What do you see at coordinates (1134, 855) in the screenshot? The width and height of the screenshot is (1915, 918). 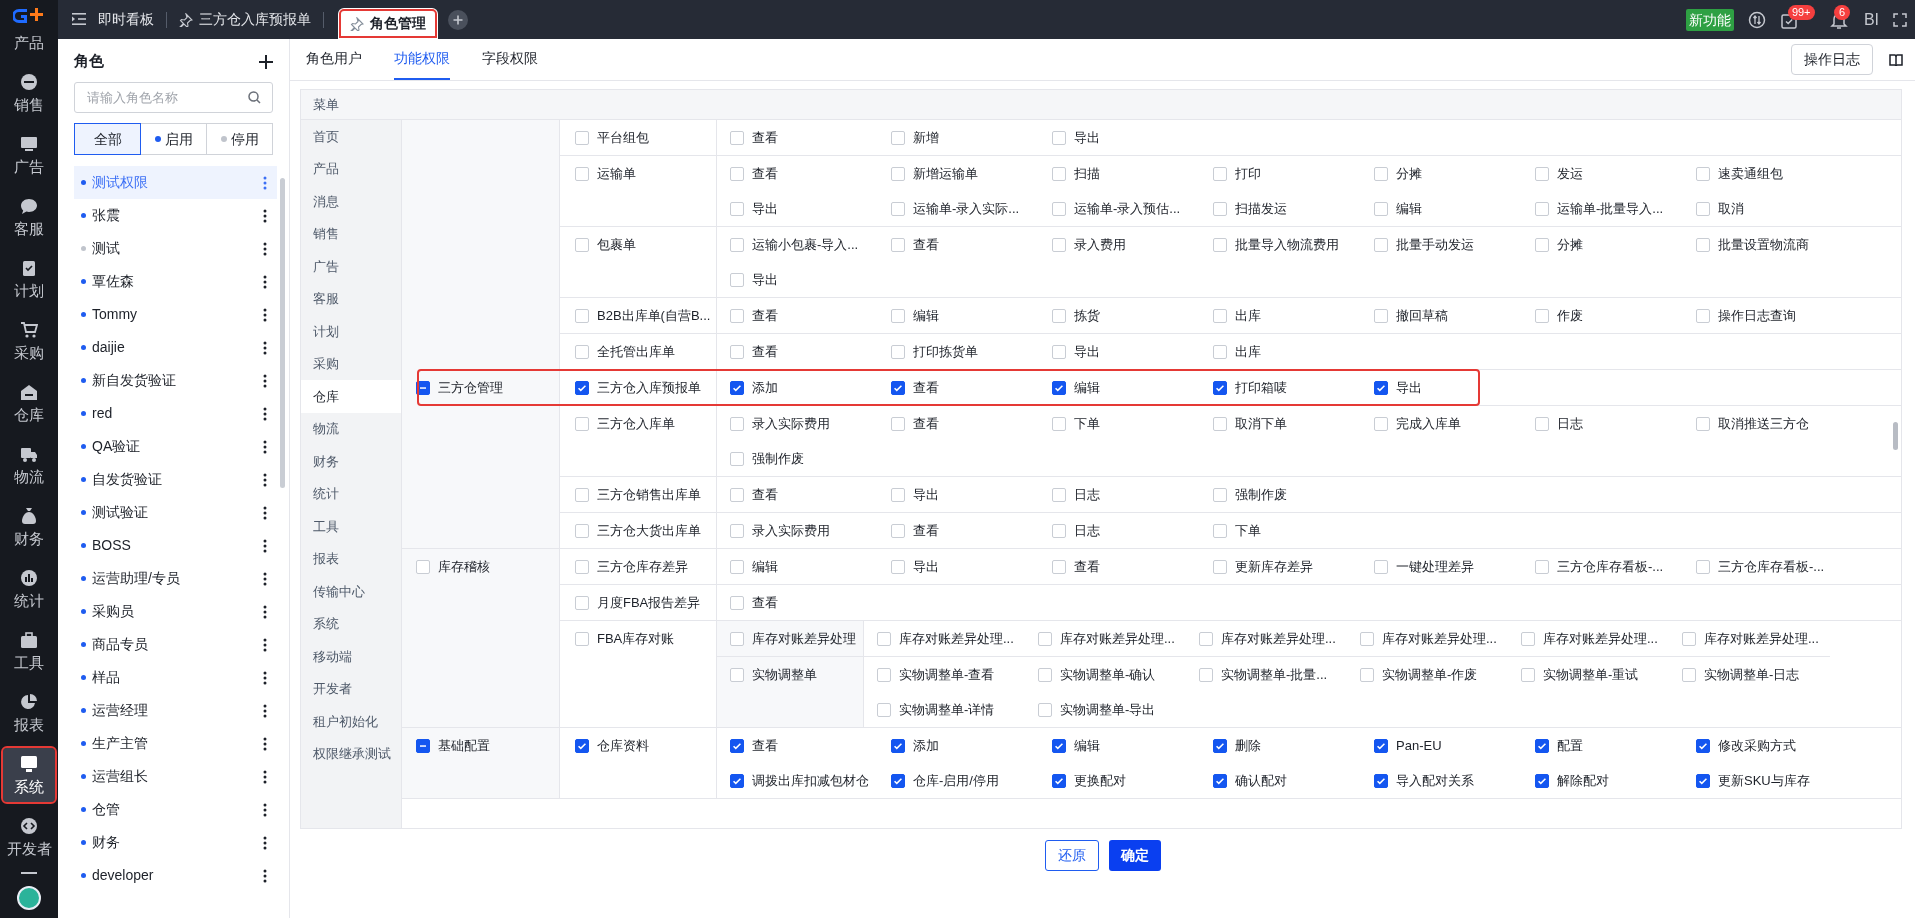 I see `confirm-button: 确定` at bounding box center [1134, 855].